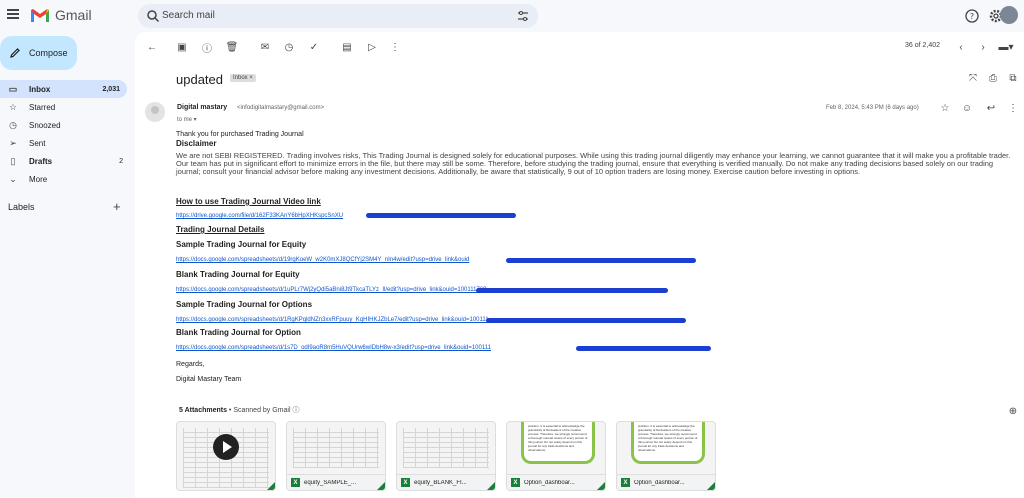 The width and height of the screenshot is (1024, 498). Describe the element at coordinates (15, 53) in the screenshot. I see `pencil-icon` at that location.